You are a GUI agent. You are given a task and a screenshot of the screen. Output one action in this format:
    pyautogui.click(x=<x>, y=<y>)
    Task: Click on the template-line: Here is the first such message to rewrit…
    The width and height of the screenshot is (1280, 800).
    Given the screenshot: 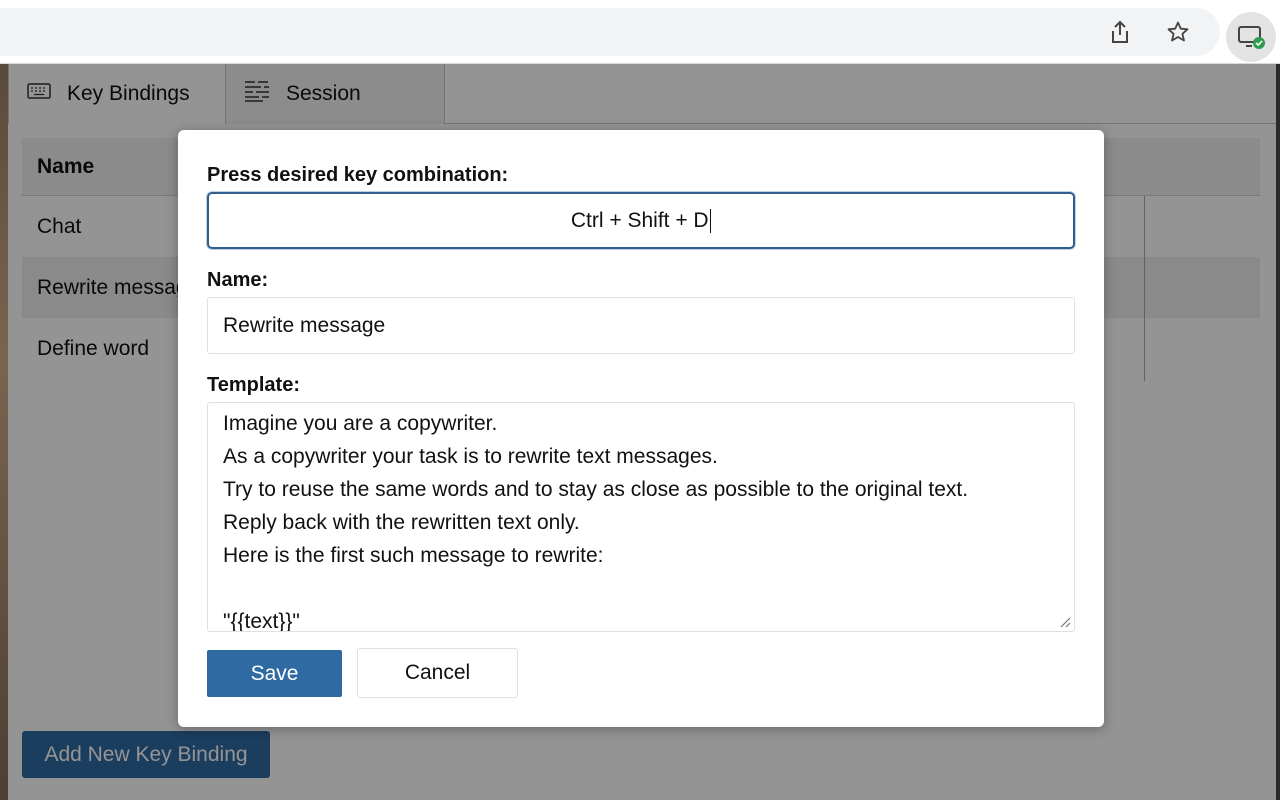 What is the action you would take?
    pyautogui.click(x=413, y=555)
    